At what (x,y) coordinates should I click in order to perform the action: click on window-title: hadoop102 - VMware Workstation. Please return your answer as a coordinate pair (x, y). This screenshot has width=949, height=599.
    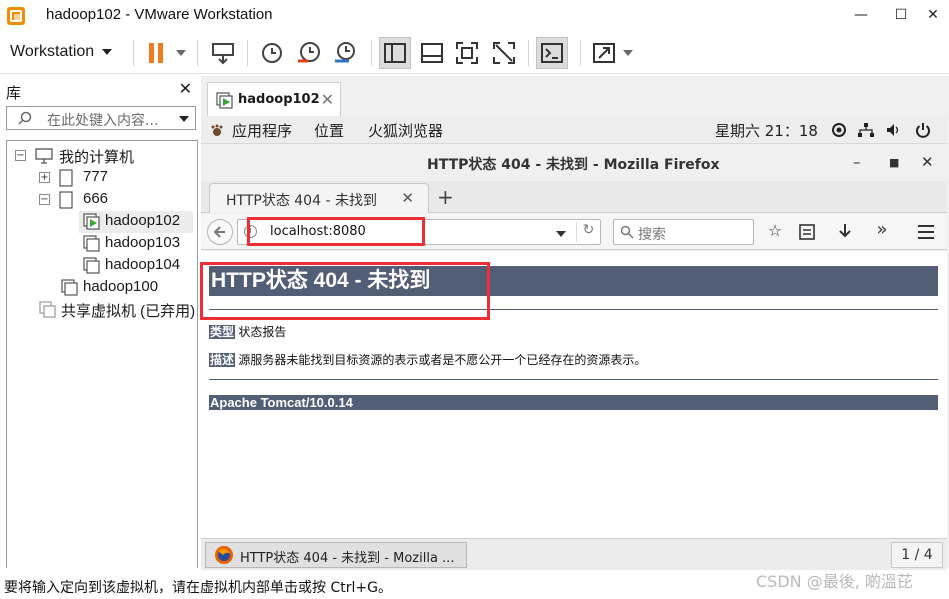
    Looking at the image, I should click on (159, 14).